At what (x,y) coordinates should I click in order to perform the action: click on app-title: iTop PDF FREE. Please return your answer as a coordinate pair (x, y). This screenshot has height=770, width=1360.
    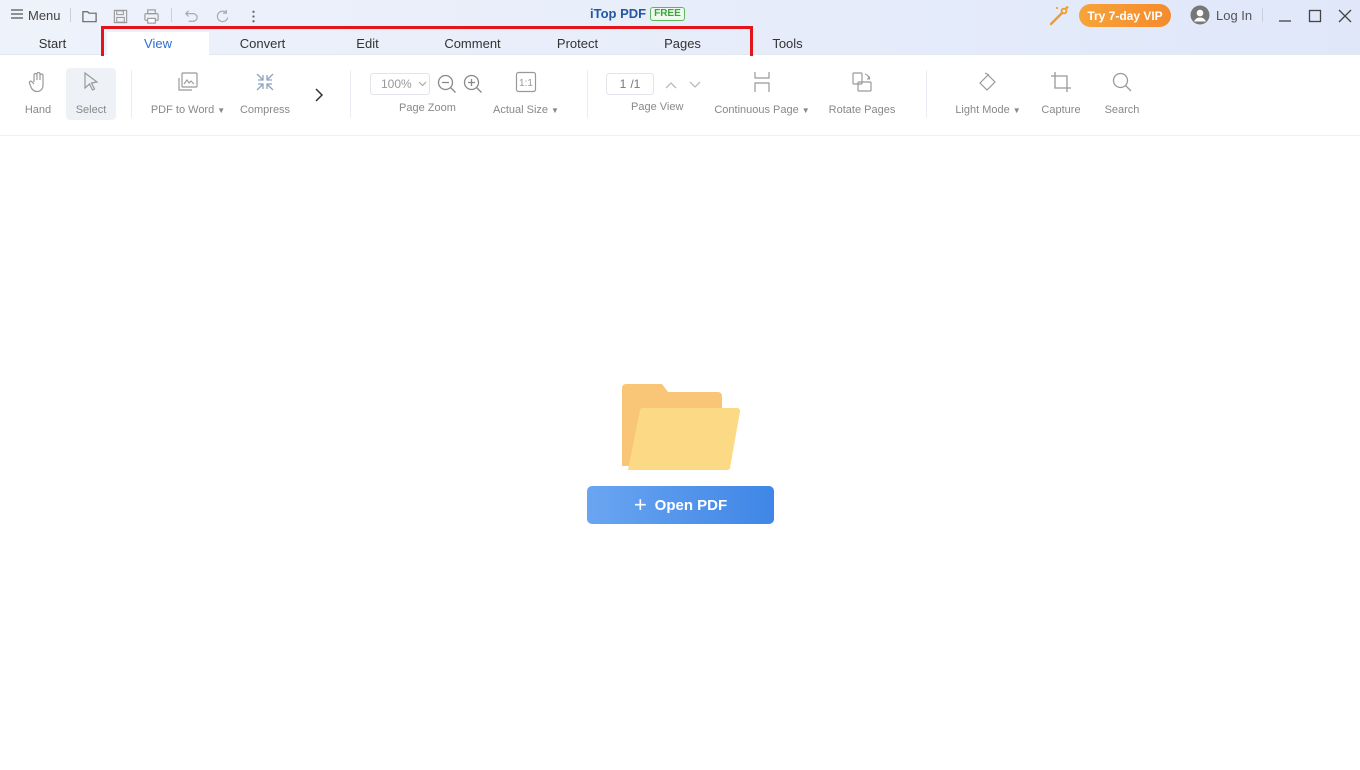
    Looking at the image, I should click on (637, 13).